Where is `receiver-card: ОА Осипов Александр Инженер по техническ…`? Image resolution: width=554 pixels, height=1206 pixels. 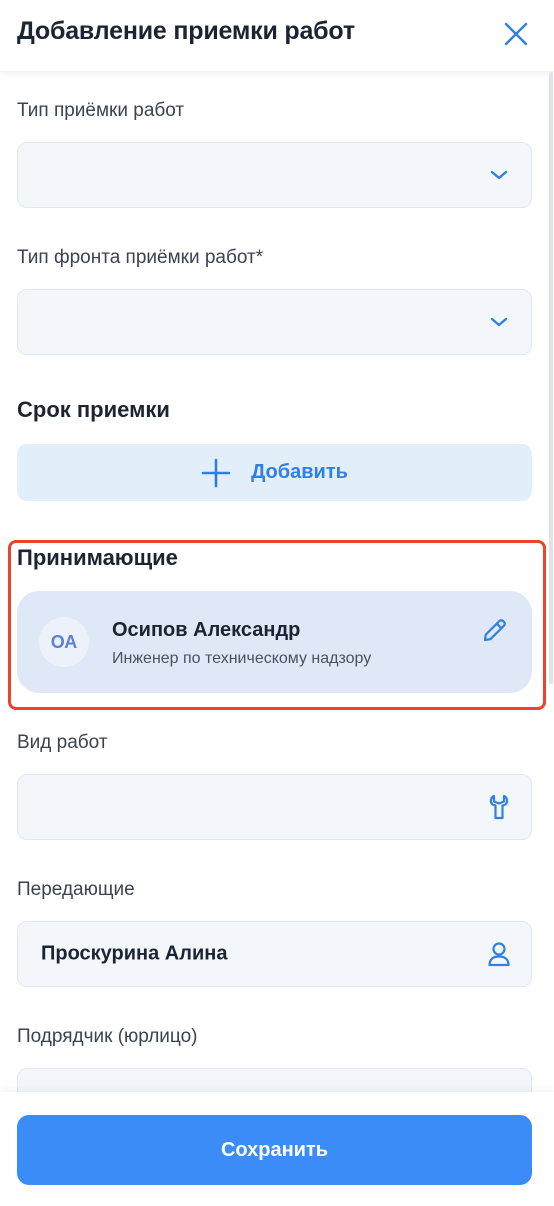 receiver-card: ОА Осипов Александр Инженер по техническ… is located at coordinates (274, 642).